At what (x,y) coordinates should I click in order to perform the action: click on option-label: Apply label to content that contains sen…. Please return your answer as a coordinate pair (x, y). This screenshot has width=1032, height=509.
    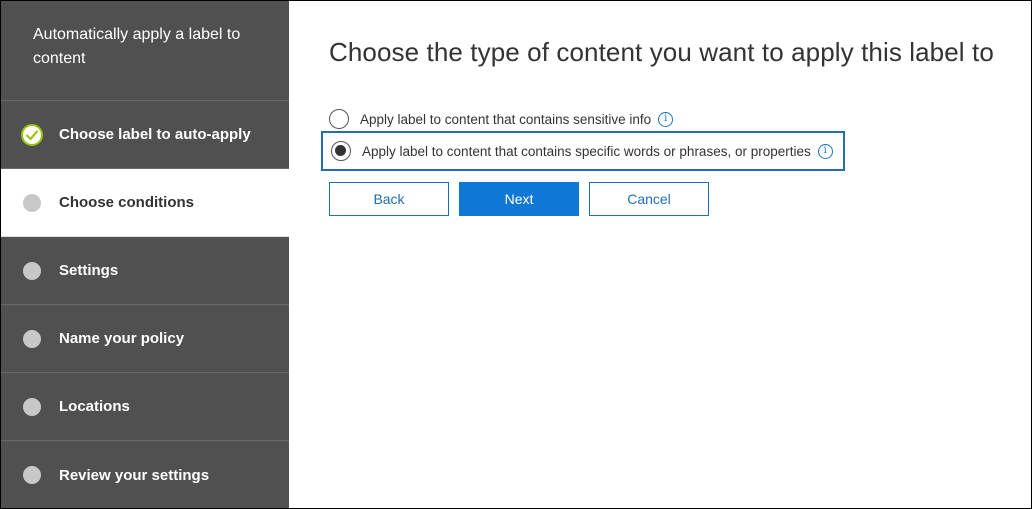
    Looking at the image, I should click on (506, 119).